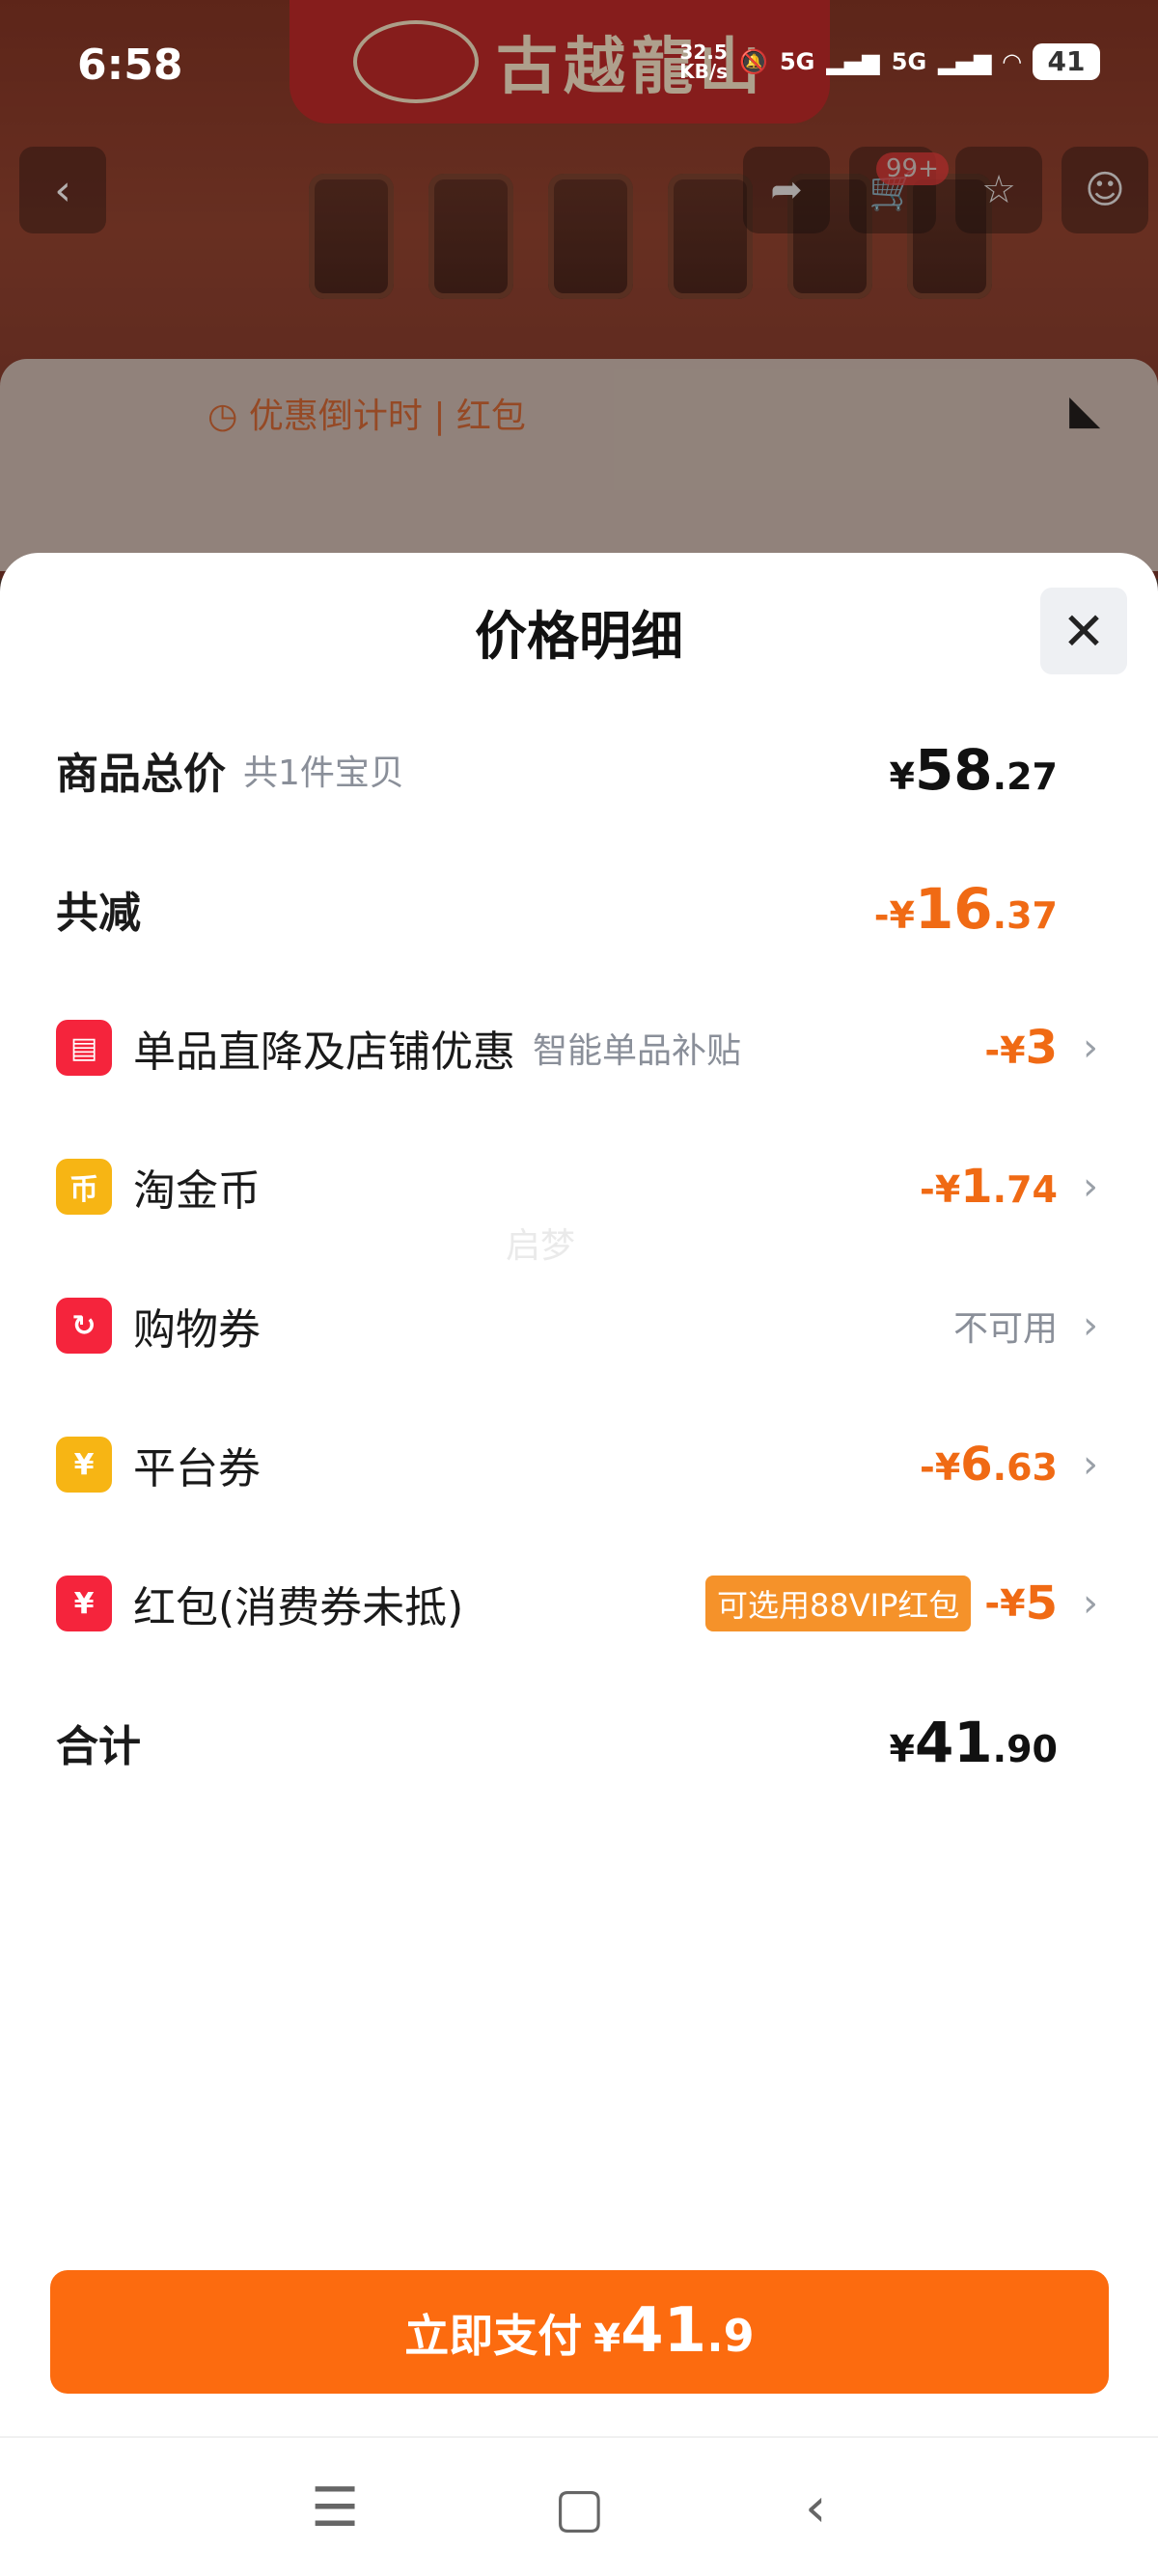  Describe the element at coordinates (909, 61) in the screenshot. I see `signal-2-label: 5G` at that location.